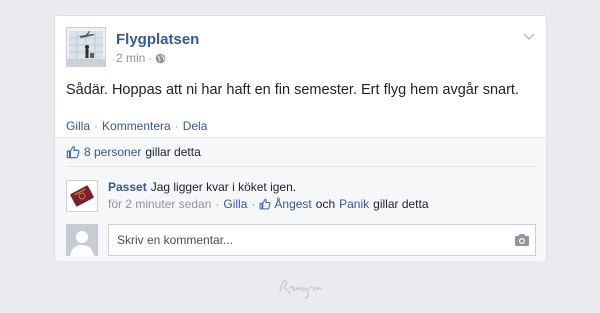 This screenshot has width=600, height=313. I want to click on post-header: Flygplatsen 2 min ·, so click(301, 49).